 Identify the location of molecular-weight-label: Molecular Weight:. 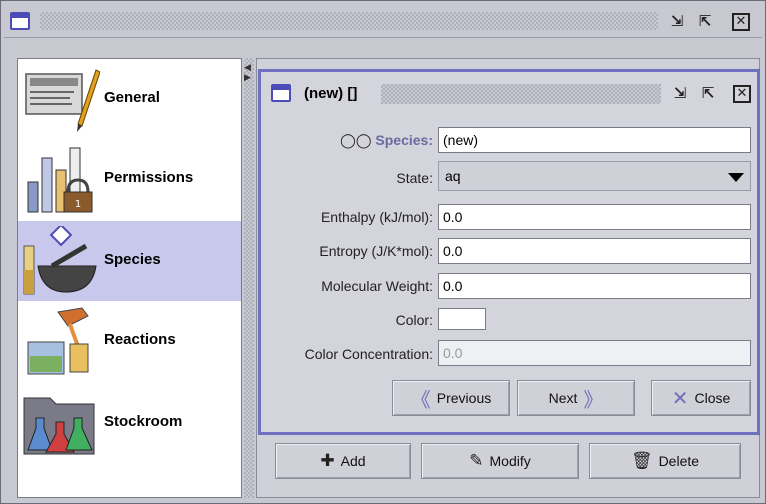
(377, 286).